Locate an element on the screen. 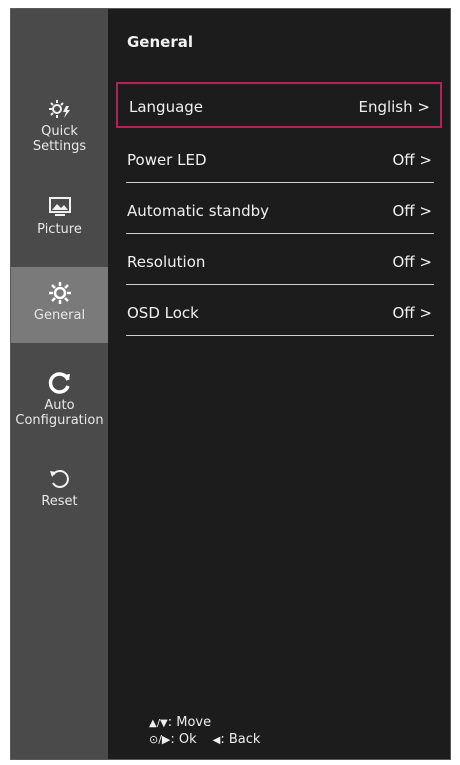  page-title: General is located at coordinates (160, 42).